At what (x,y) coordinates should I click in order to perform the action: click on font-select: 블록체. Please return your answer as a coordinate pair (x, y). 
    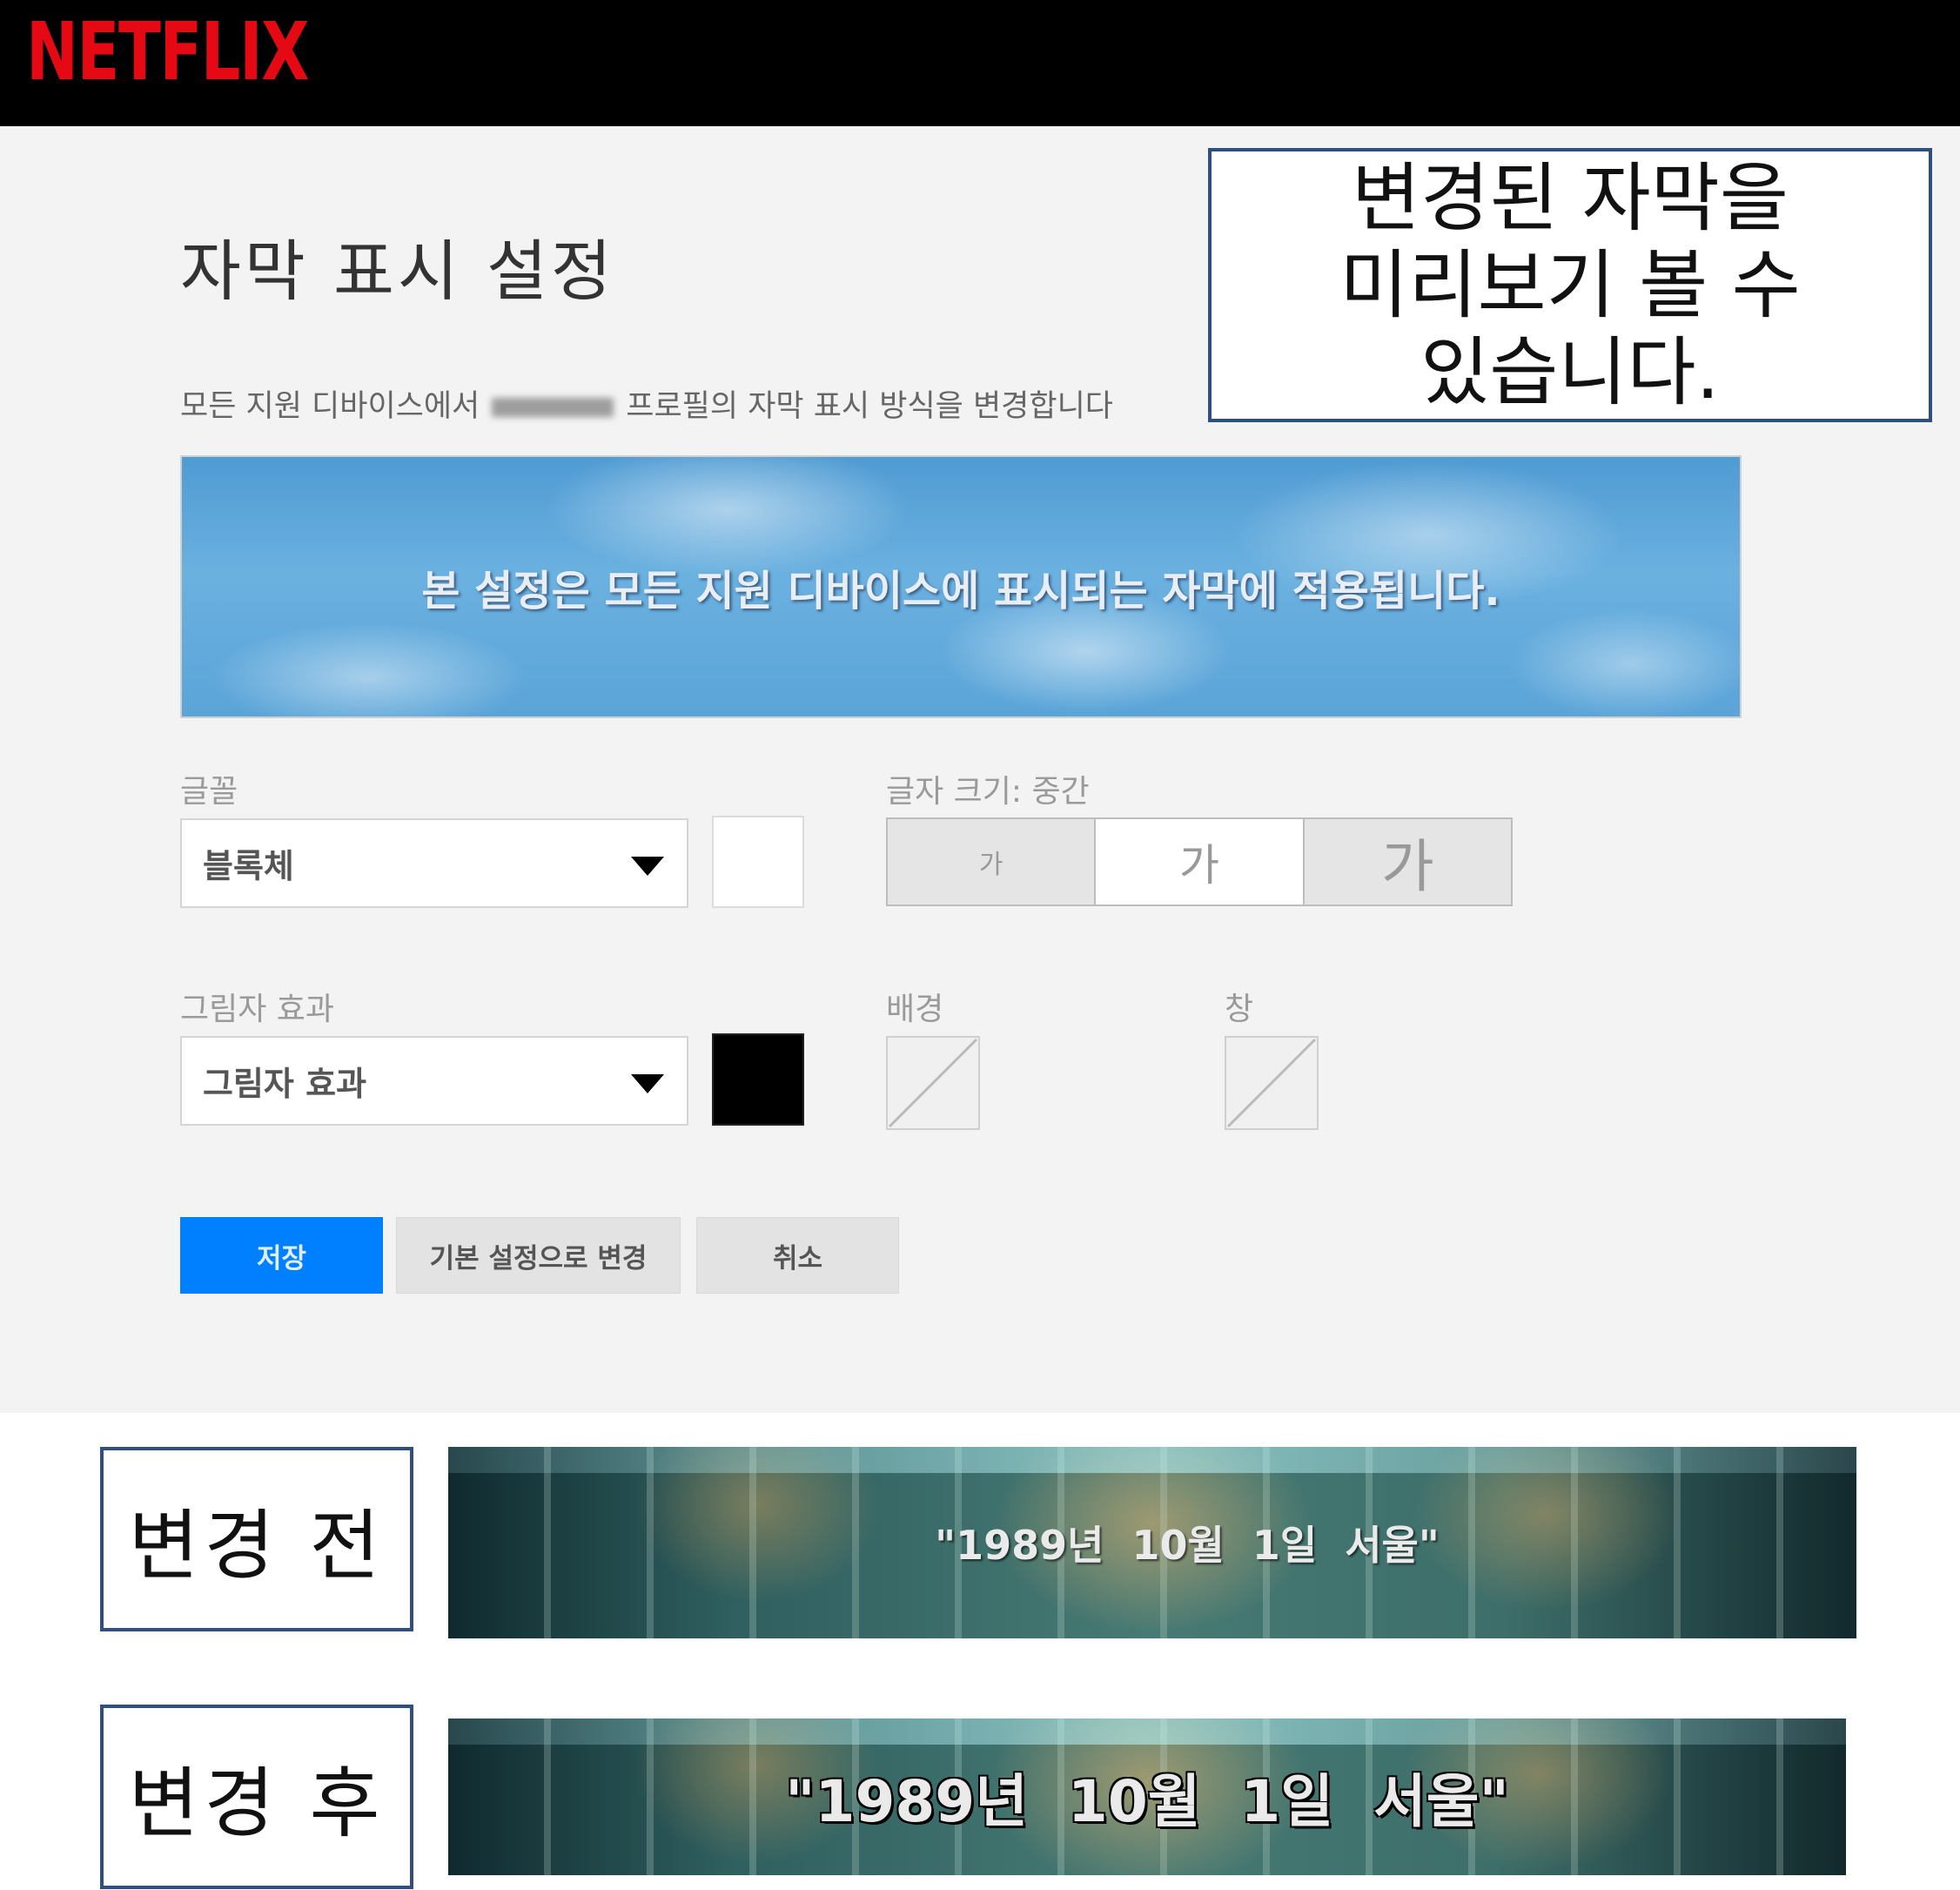
    Looking at the image, I should click on (434, 863).